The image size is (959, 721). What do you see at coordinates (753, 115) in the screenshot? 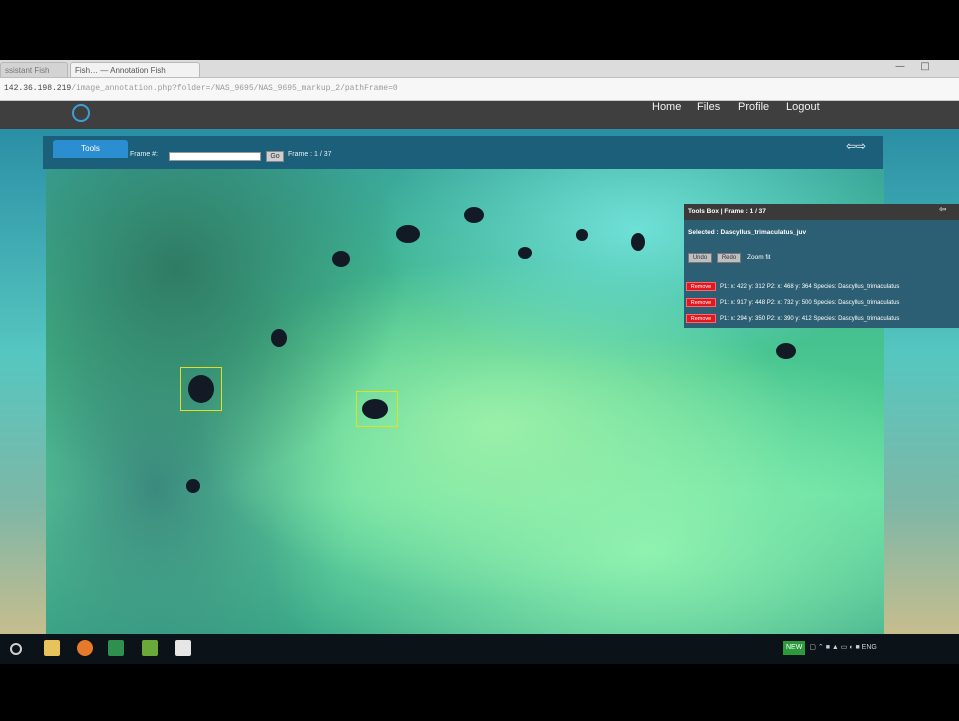
I see `nav-profile: Profile` at bounding box center [753, 115].